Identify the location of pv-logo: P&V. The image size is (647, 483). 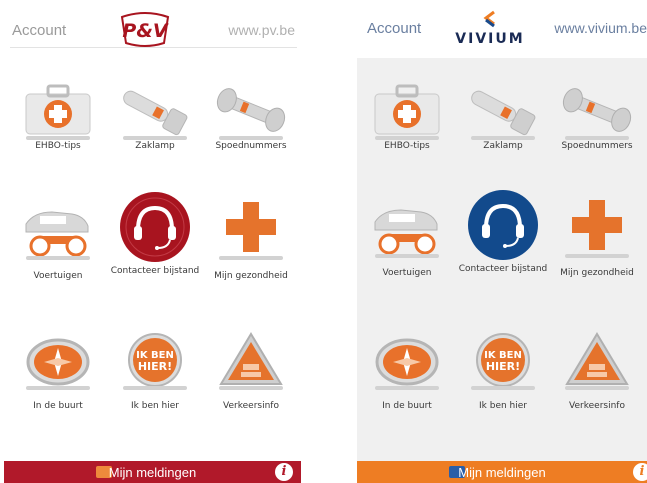
(145, 30).